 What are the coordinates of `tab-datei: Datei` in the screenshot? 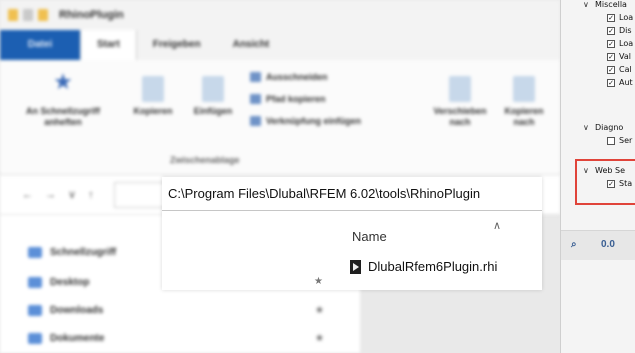 It's located at (40, 45).